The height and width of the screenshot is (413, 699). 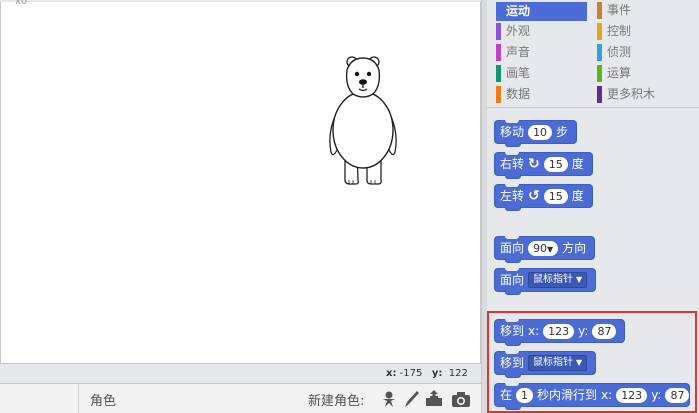 I want to click on sprite-library-icon, so click(x=389, y=399).